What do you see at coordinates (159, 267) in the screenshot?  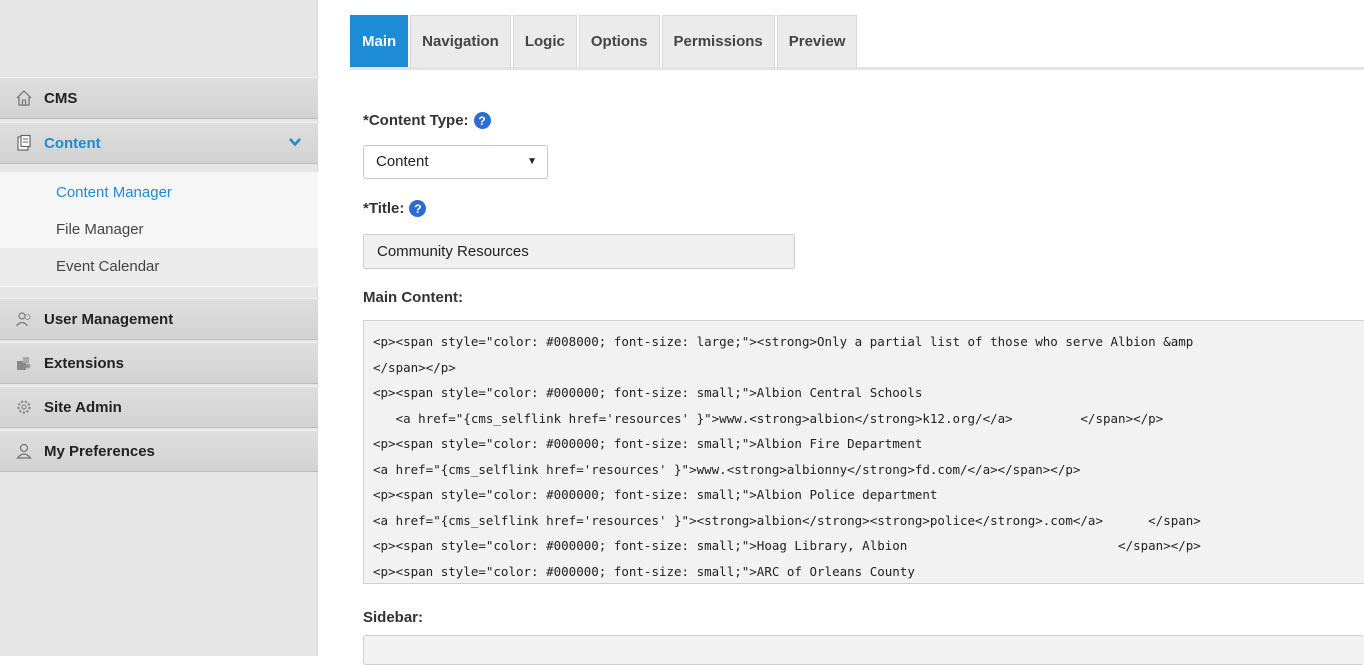 I see `submenu-item-event-calendar: Event Calendar` at bounding box center [159, 267].